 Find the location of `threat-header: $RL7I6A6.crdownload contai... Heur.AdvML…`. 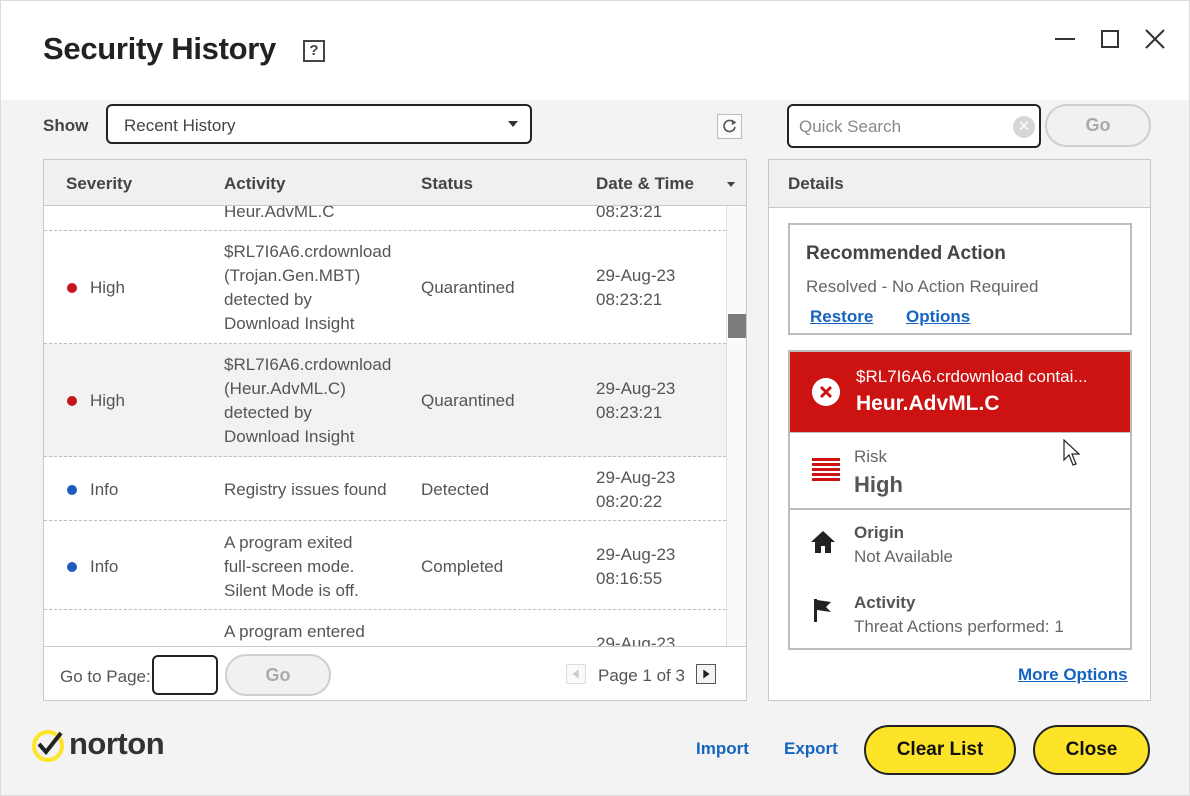

threat-header: $RL7I6A6.crdownload contai... Heur.AdvML… is located at coordinates (960, 392).